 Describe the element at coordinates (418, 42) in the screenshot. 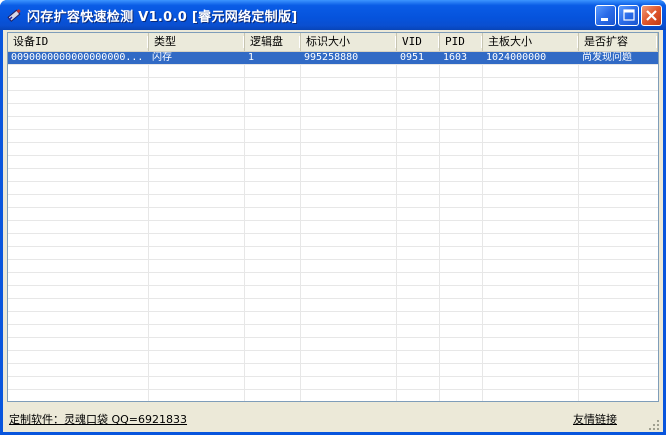

I see `column-header: VID` at that location.